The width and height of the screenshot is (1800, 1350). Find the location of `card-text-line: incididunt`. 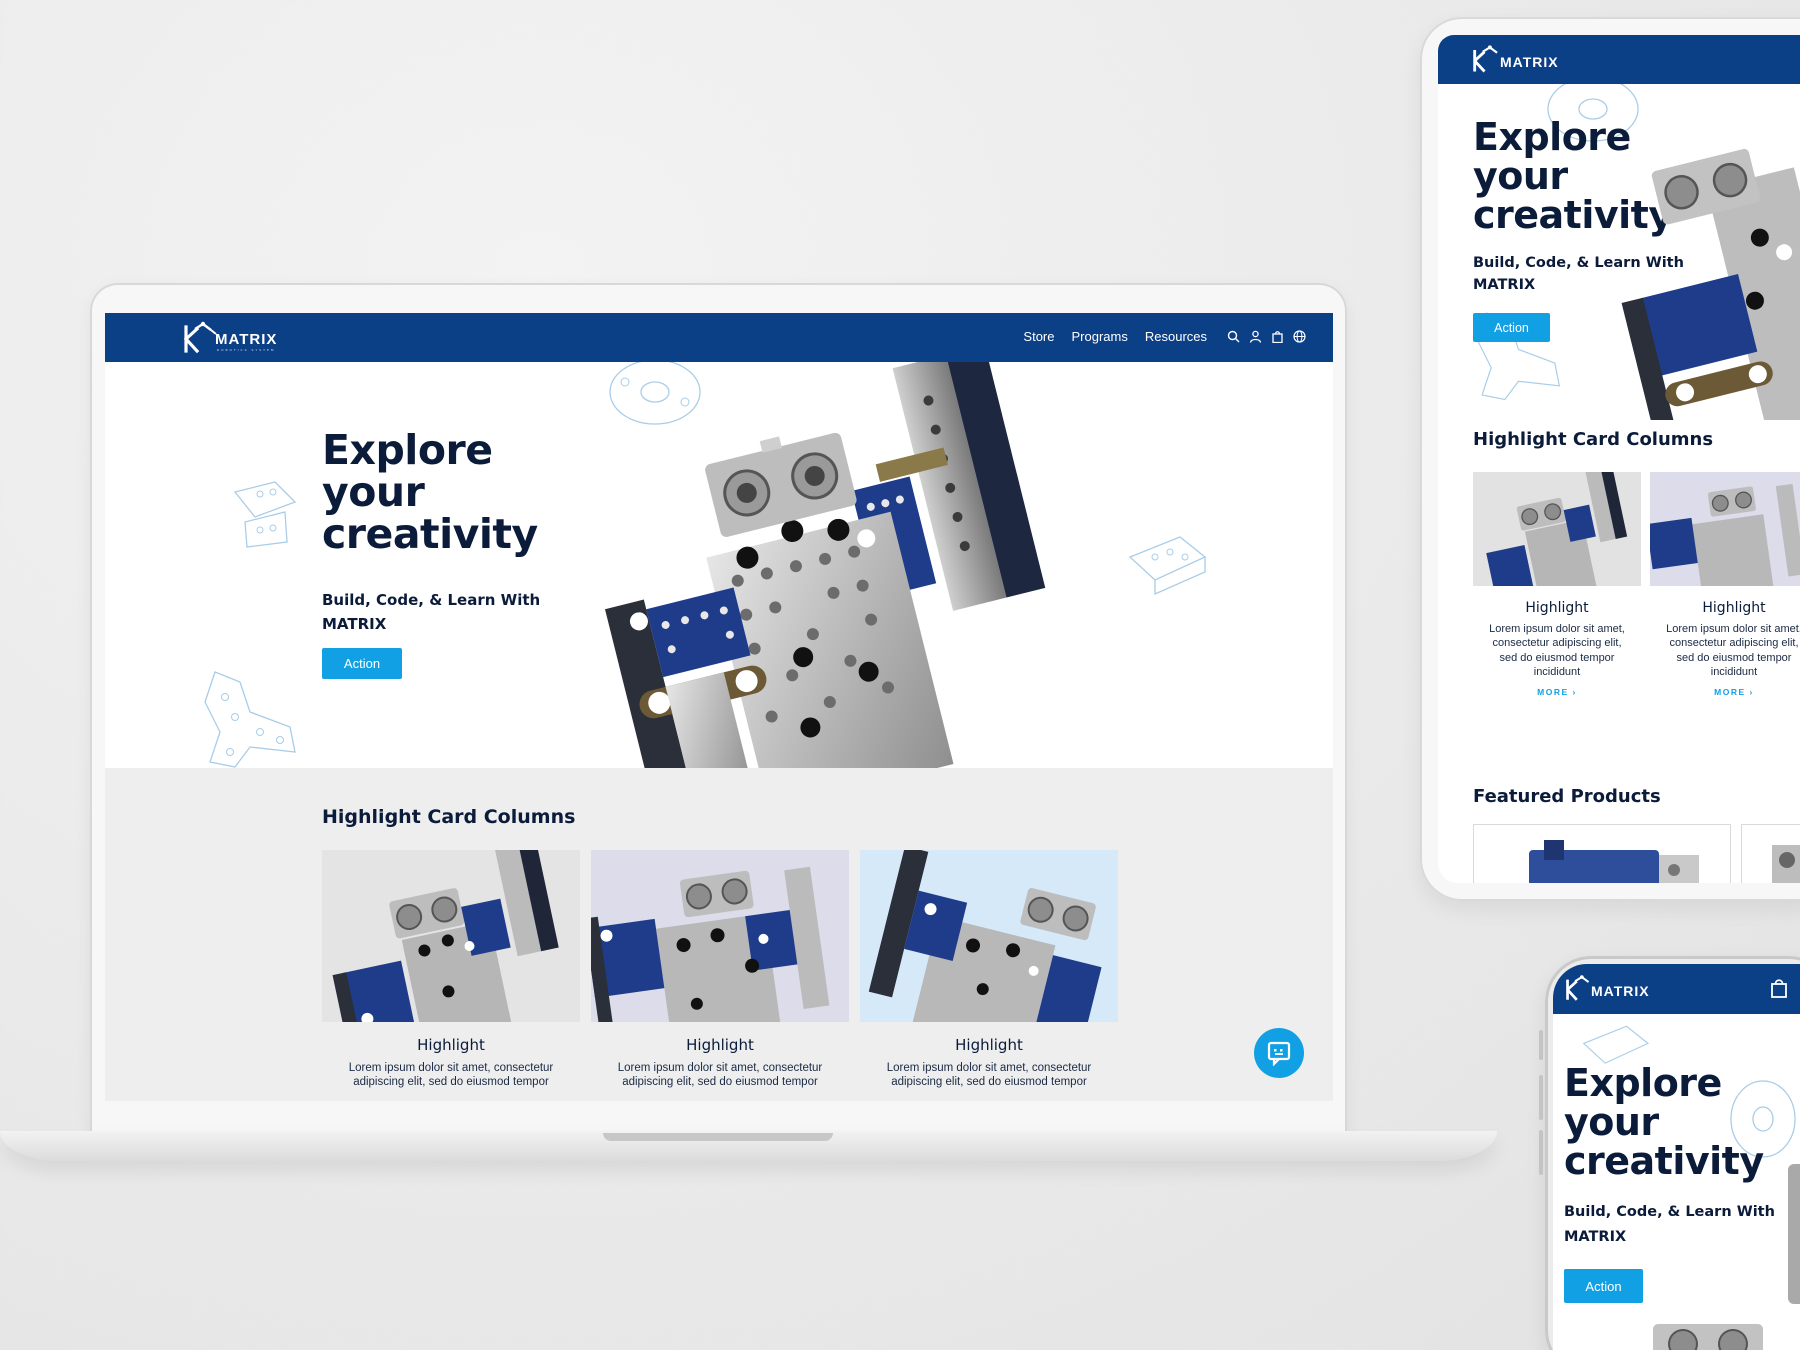

card-text-line: incididunt is located at coordinates (1734, 671).